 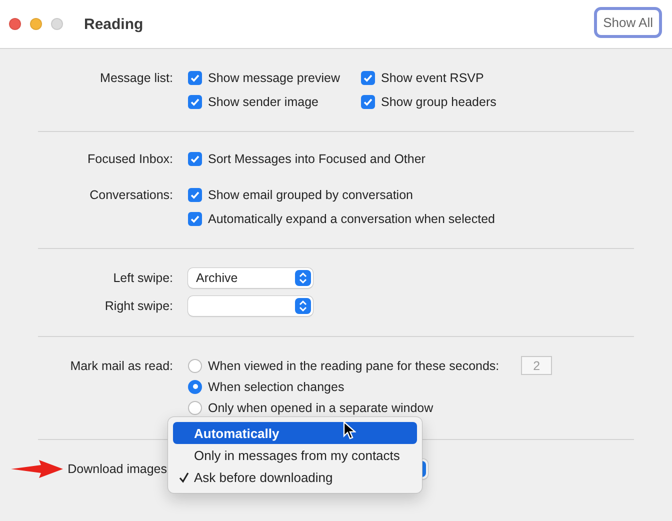 What do you see at coordinates (131, 195) in the screenshot?
I see `setting-label: Conversations:` at bounding box center [131, 195].